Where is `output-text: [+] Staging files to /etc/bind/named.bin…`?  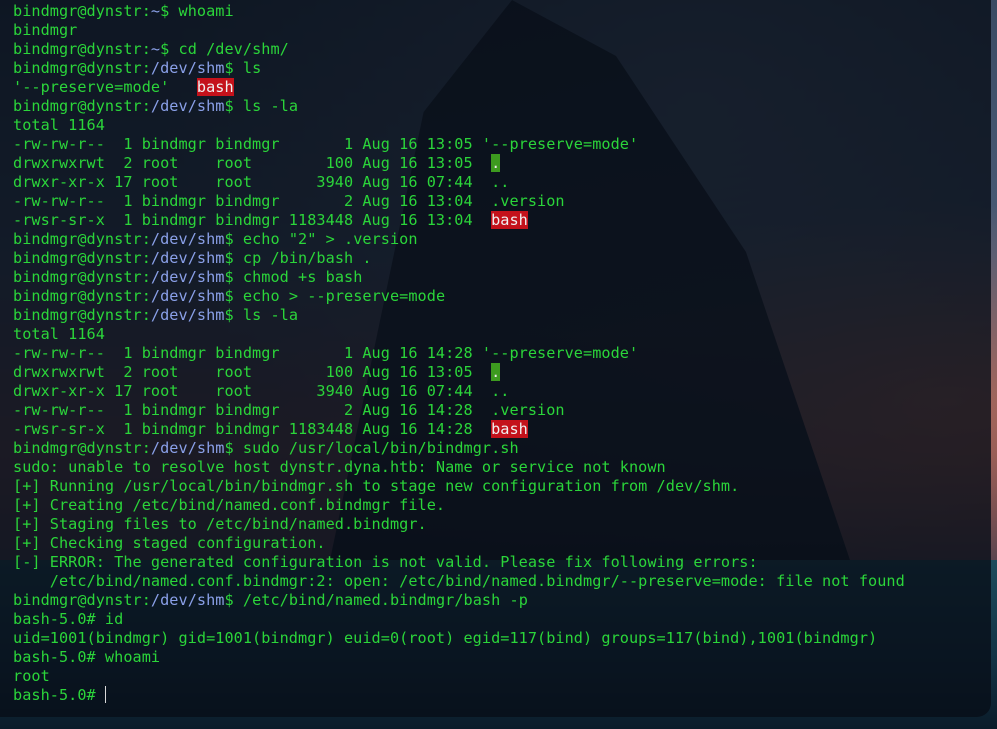
output-text: [+] Staging files to /etc/bind/named.bin… is located at coordinates (220, 524).